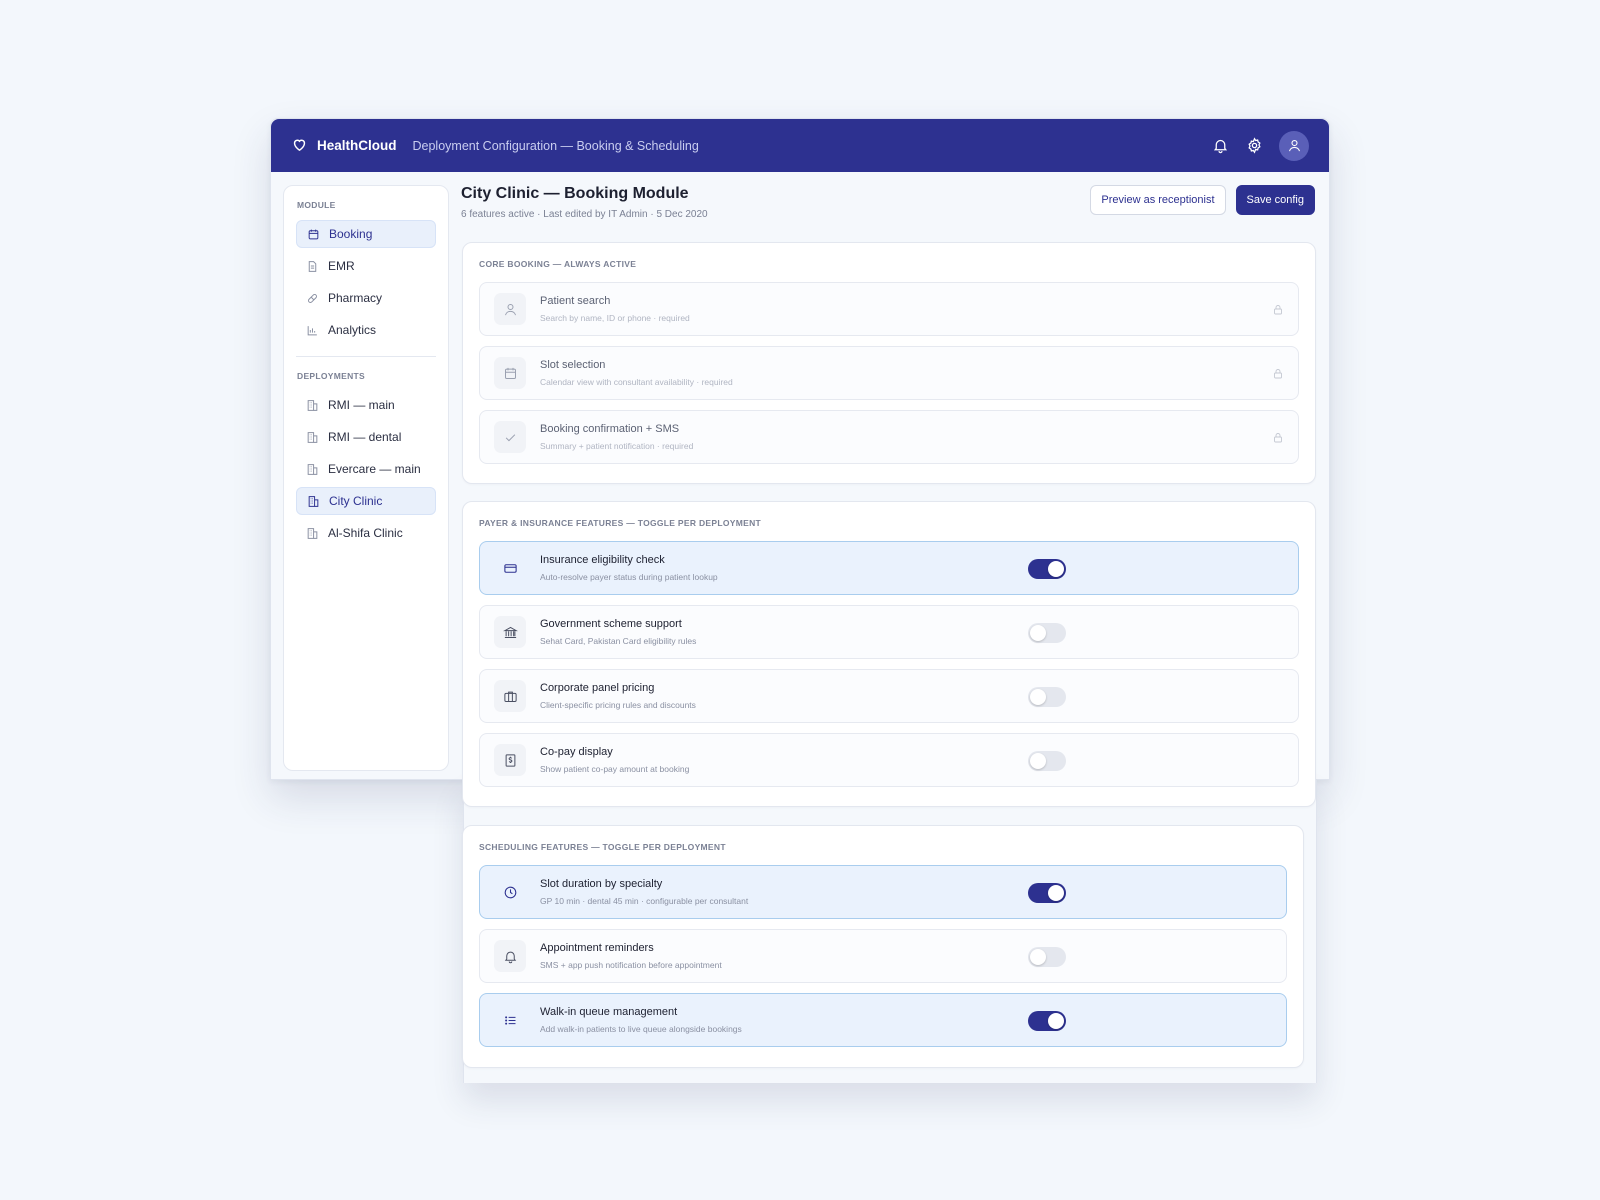 Image resolution: width=1600 pixels, height=1200 pixels. What do you see at coordinates (510, 696) in the screenshot?
I see `briefcase-icon` at bounding box center [510, 696].